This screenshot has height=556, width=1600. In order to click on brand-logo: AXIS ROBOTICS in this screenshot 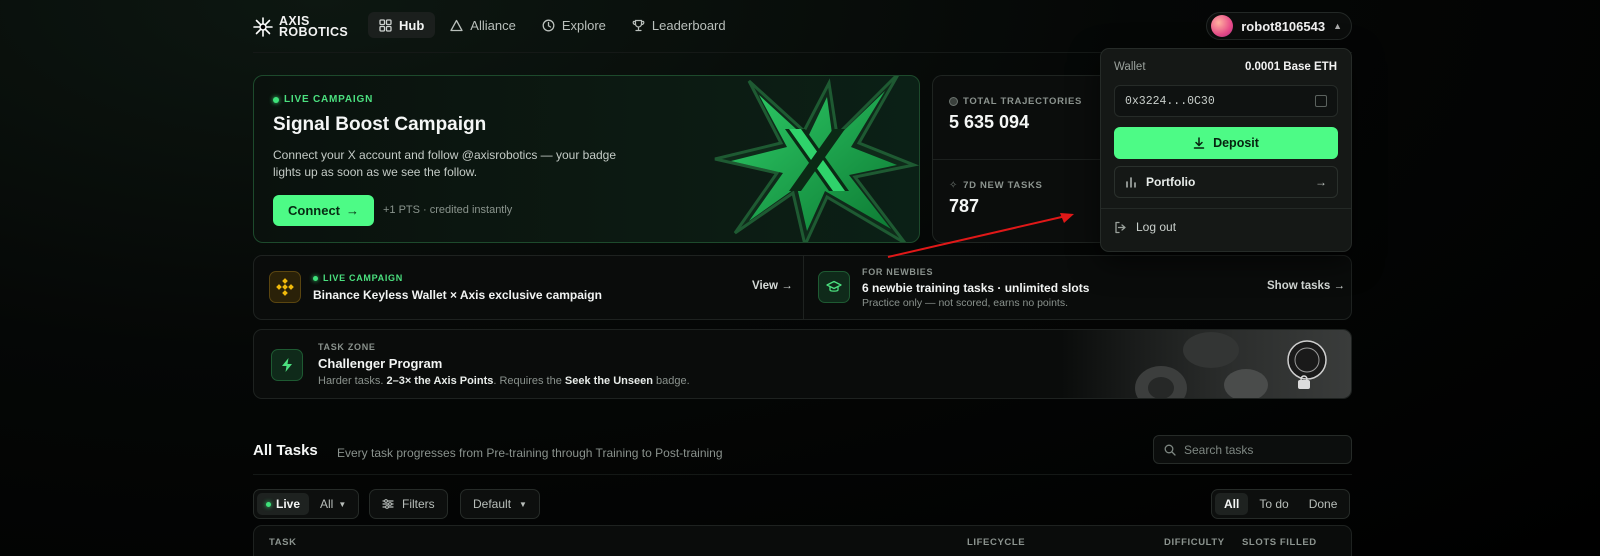, I will do `click(301, 27)`.